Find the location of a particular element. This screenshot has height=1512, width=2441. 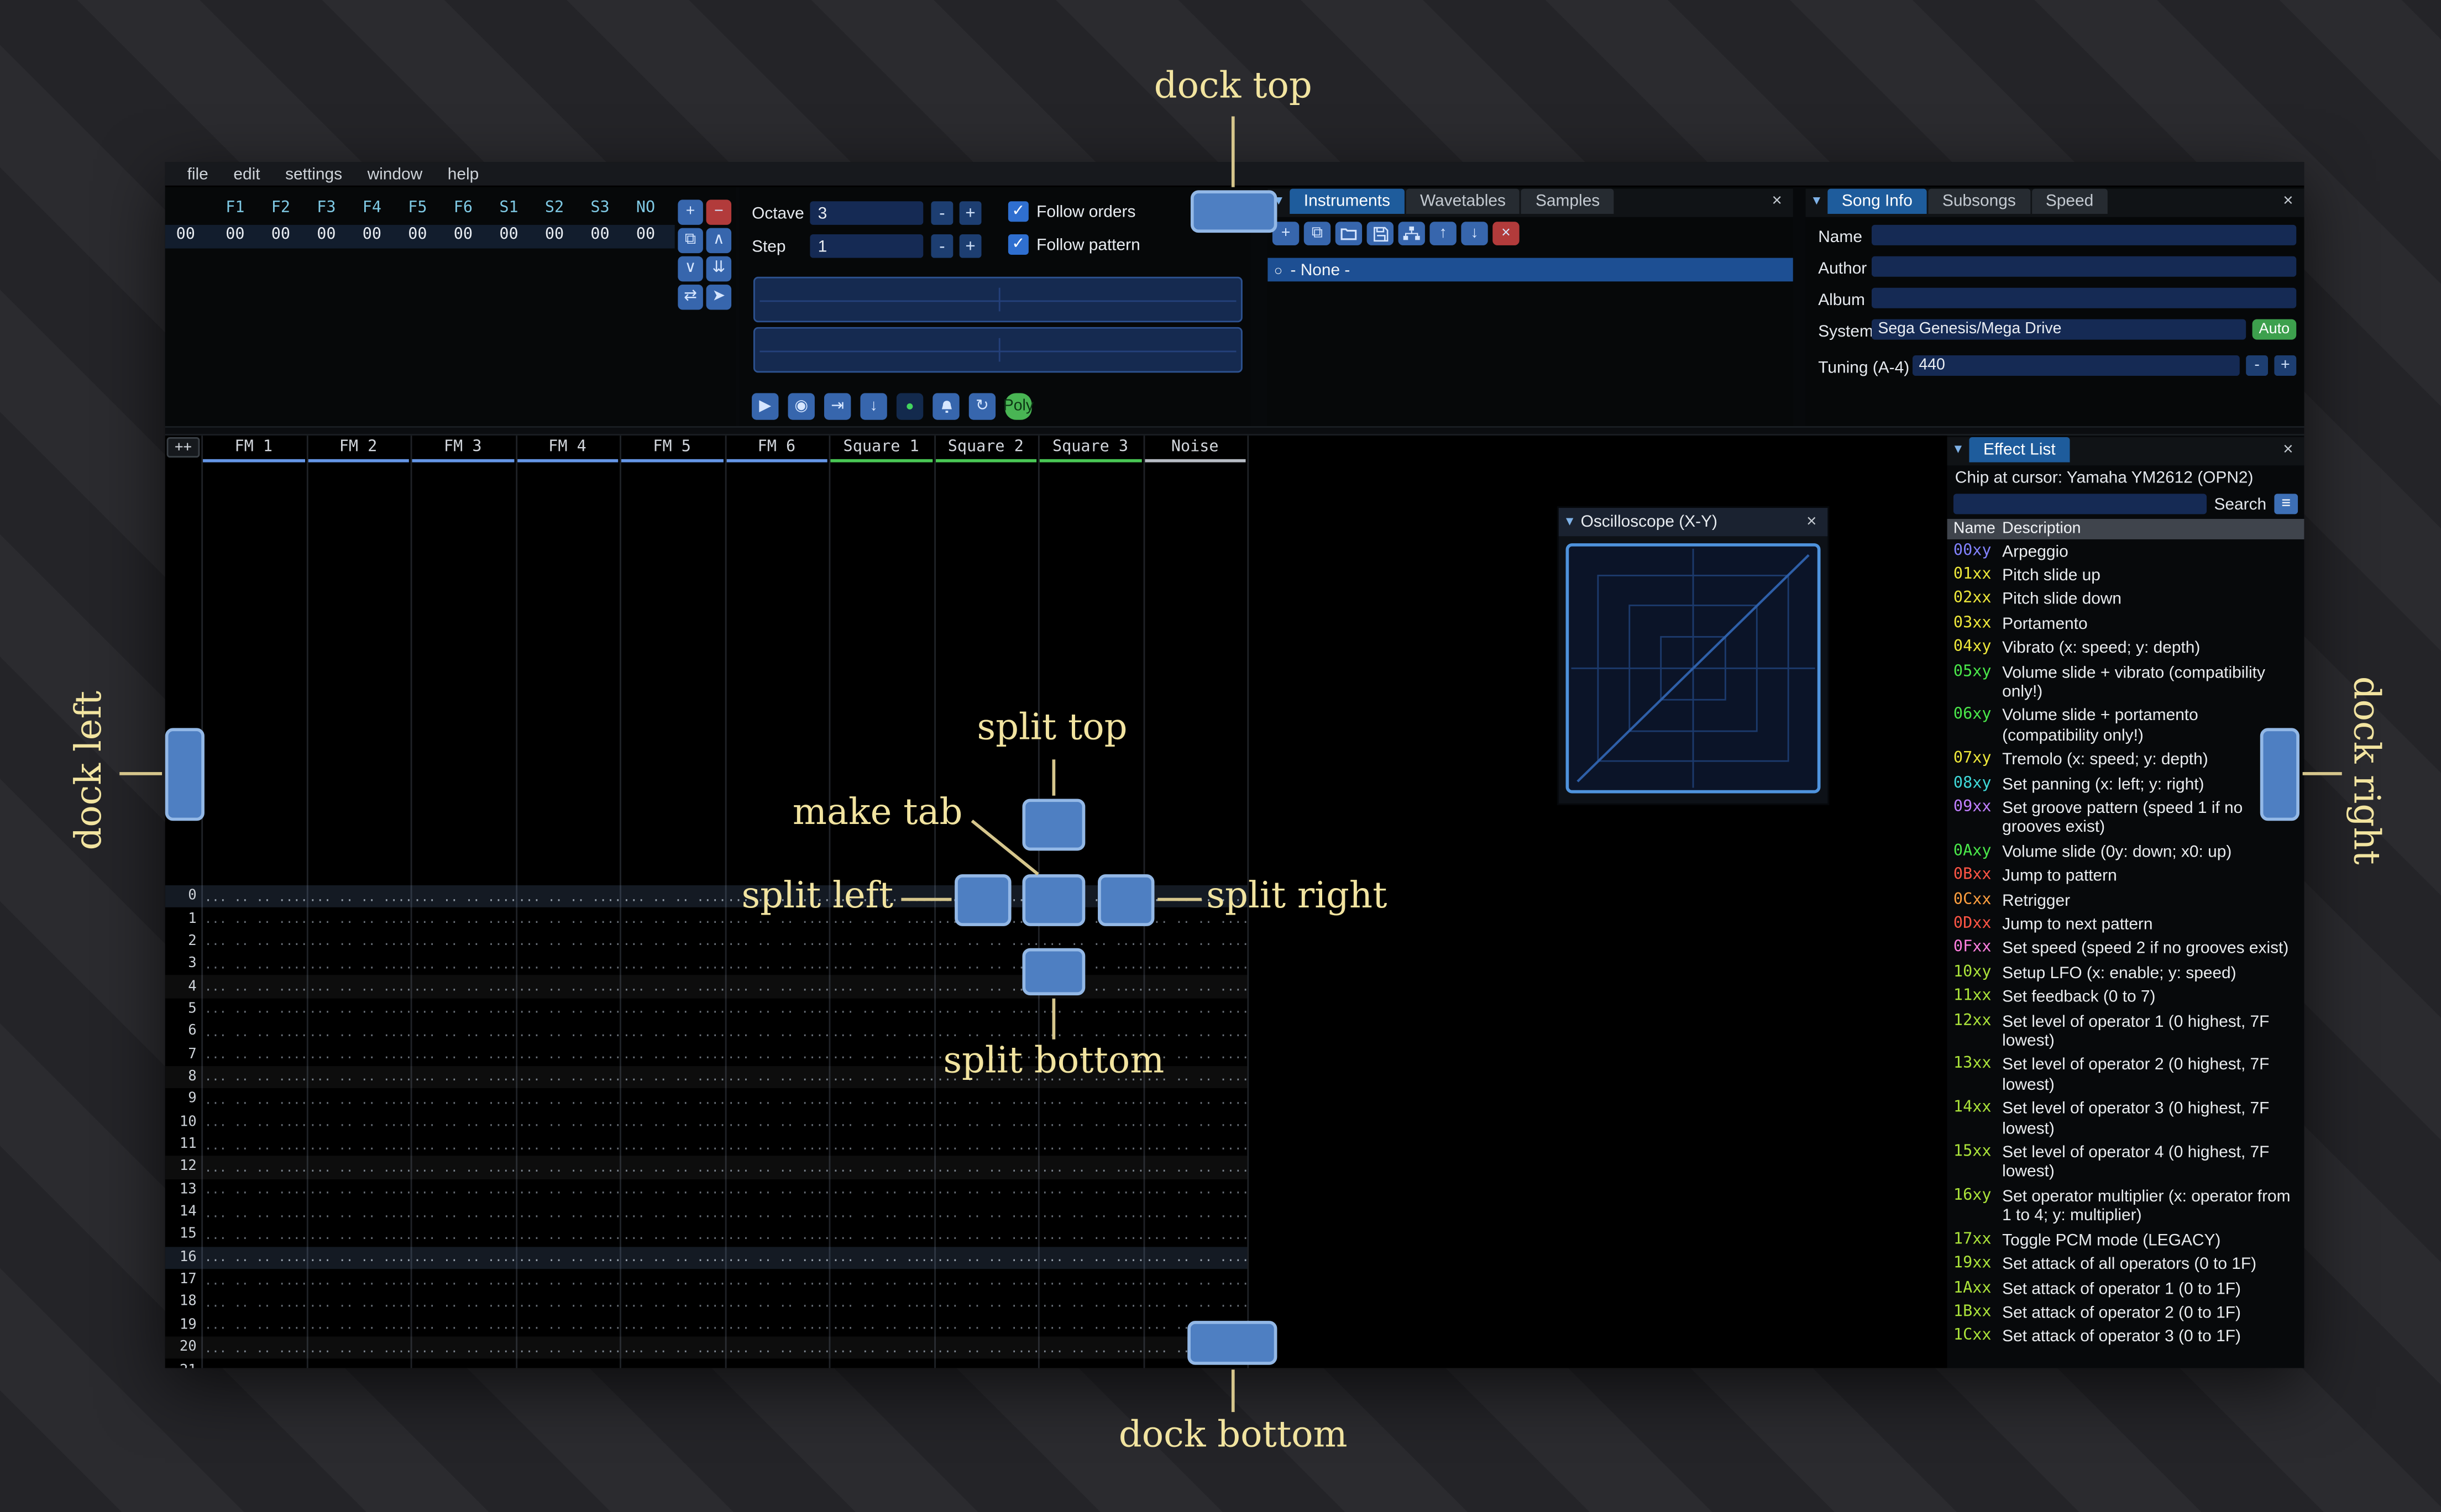

effect-list-menu-button: ≡ is located at coordinates (2286, 504).